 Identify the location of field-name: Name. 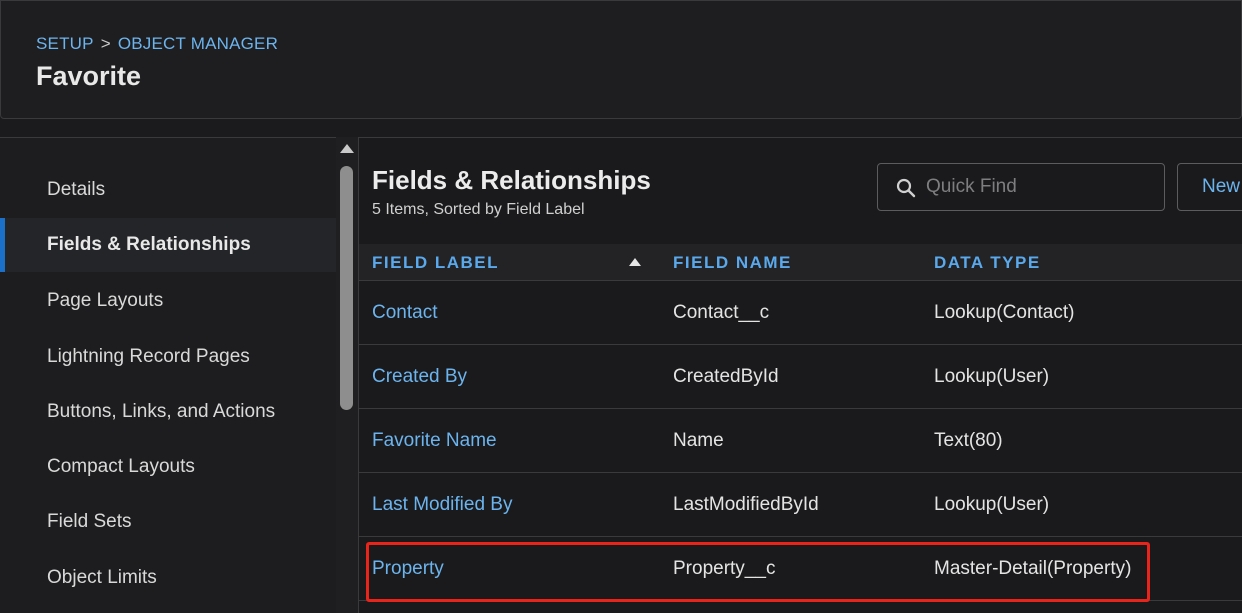
(698, 440).